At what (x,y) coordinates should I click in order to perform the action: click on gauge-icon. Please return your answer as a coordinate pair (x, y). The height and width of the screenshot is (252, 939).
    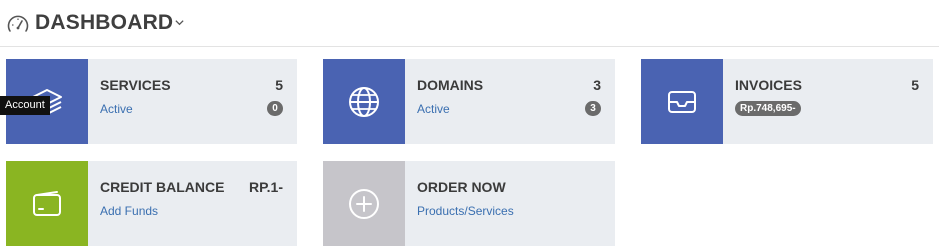
    Looking at the image, I should click on (18, 23).